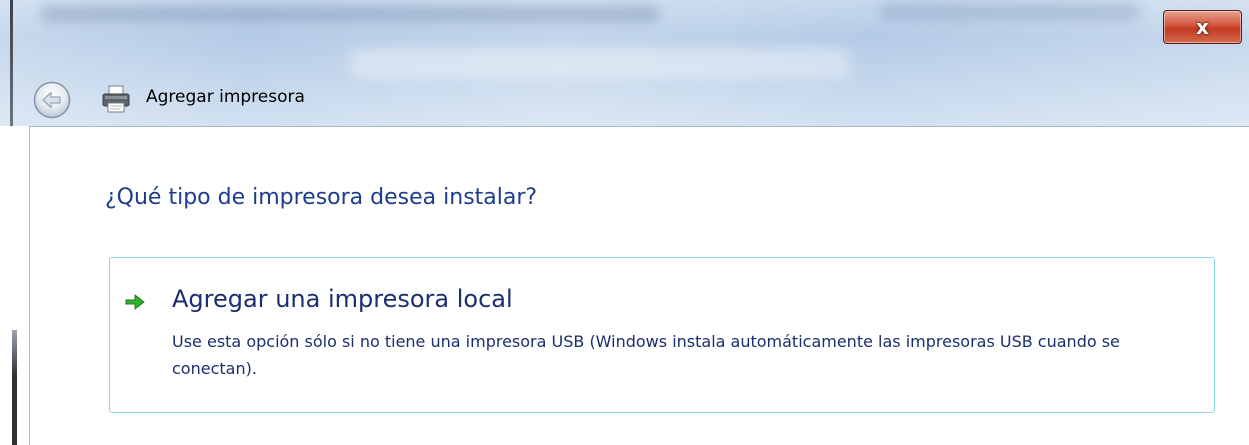 The width and height of the screenshot is (1249, 445). Describe the element at coordinates (321, 197) in the screenshot. I see `page-heading: ¿Qué tipo de impresora desea instalar?` at that location.